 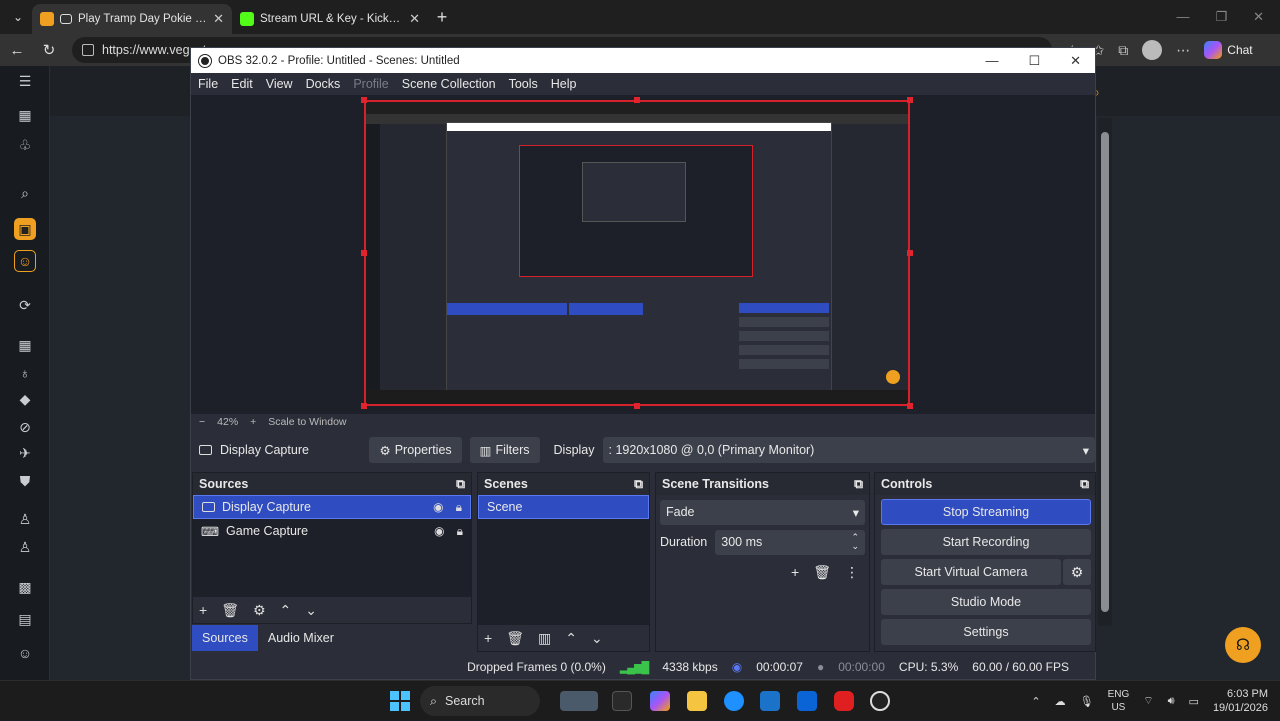 I want to click on start-virtual-camera-button: Start Virtual Camera, so click(x=971, y=572).